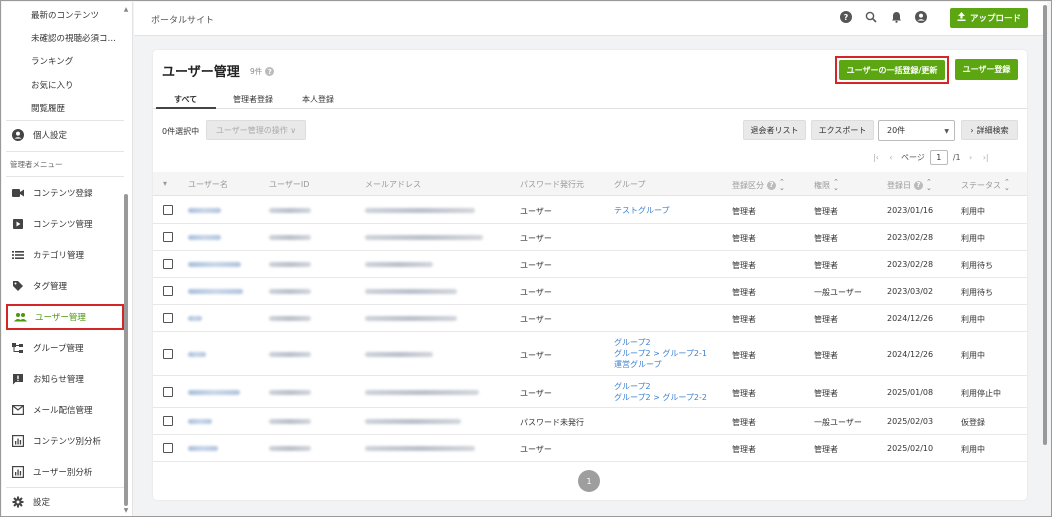  Describe the element at coordinates (871, 17) in the screenshot. I see `search-icon` at that location.